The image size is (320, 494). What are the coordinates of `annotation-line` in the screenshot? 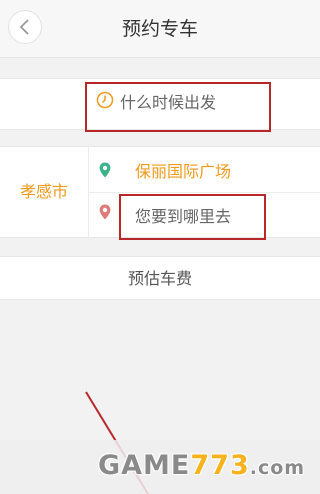 It's located at (117, 442).